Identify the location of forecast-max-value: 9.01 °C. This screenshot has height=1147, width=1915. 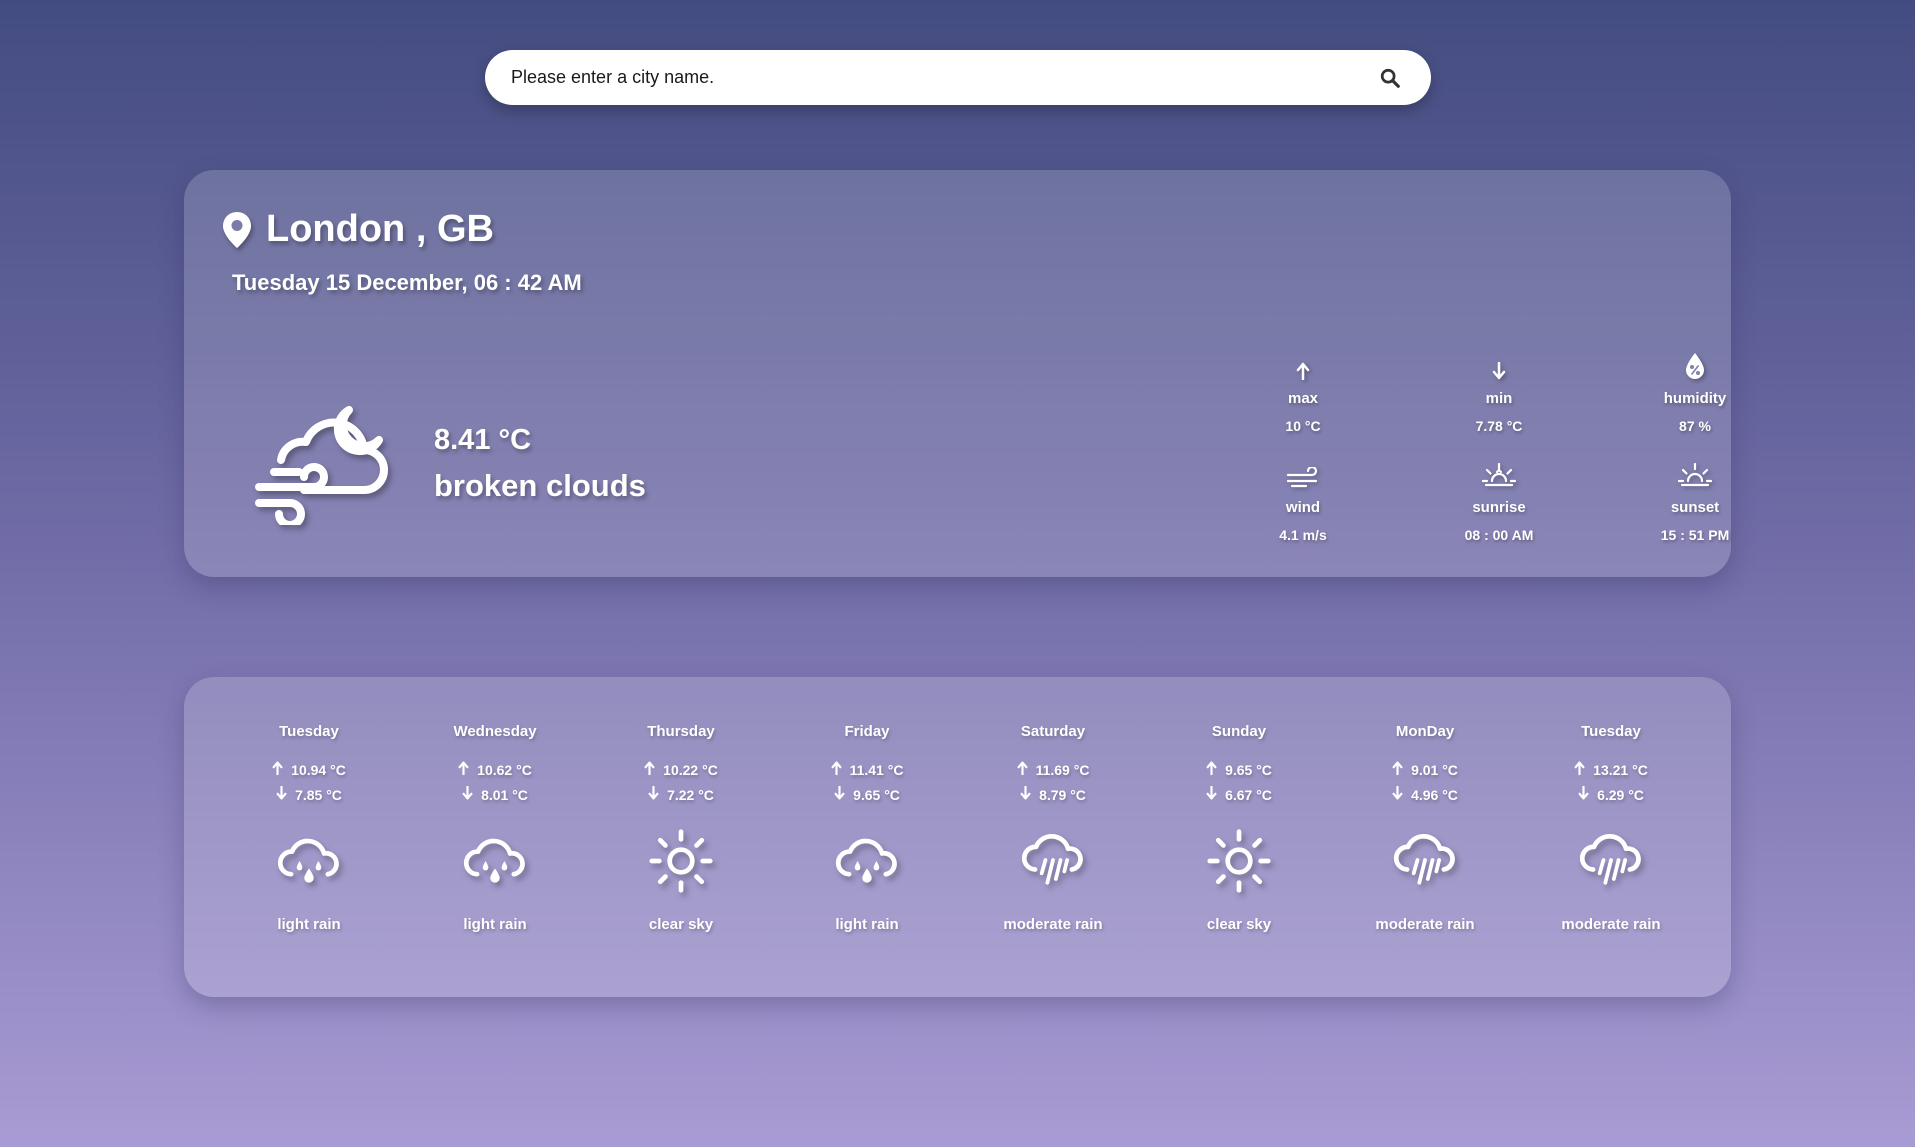
(1434, 770).